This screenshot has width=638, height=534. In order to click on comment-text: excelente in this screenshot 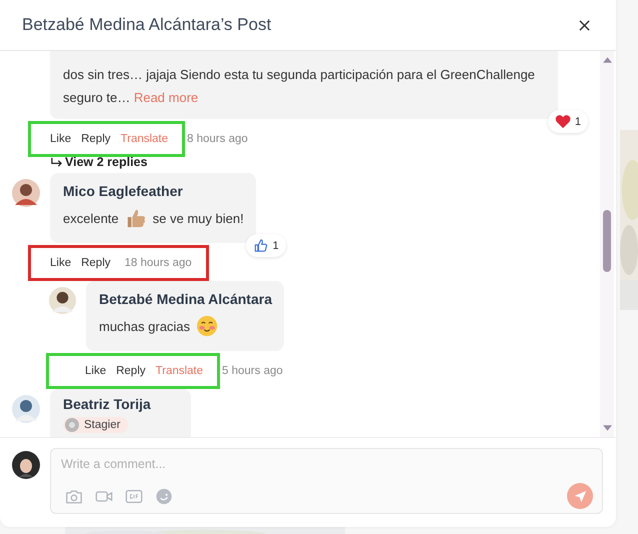, I will do `click(91, 218)`.